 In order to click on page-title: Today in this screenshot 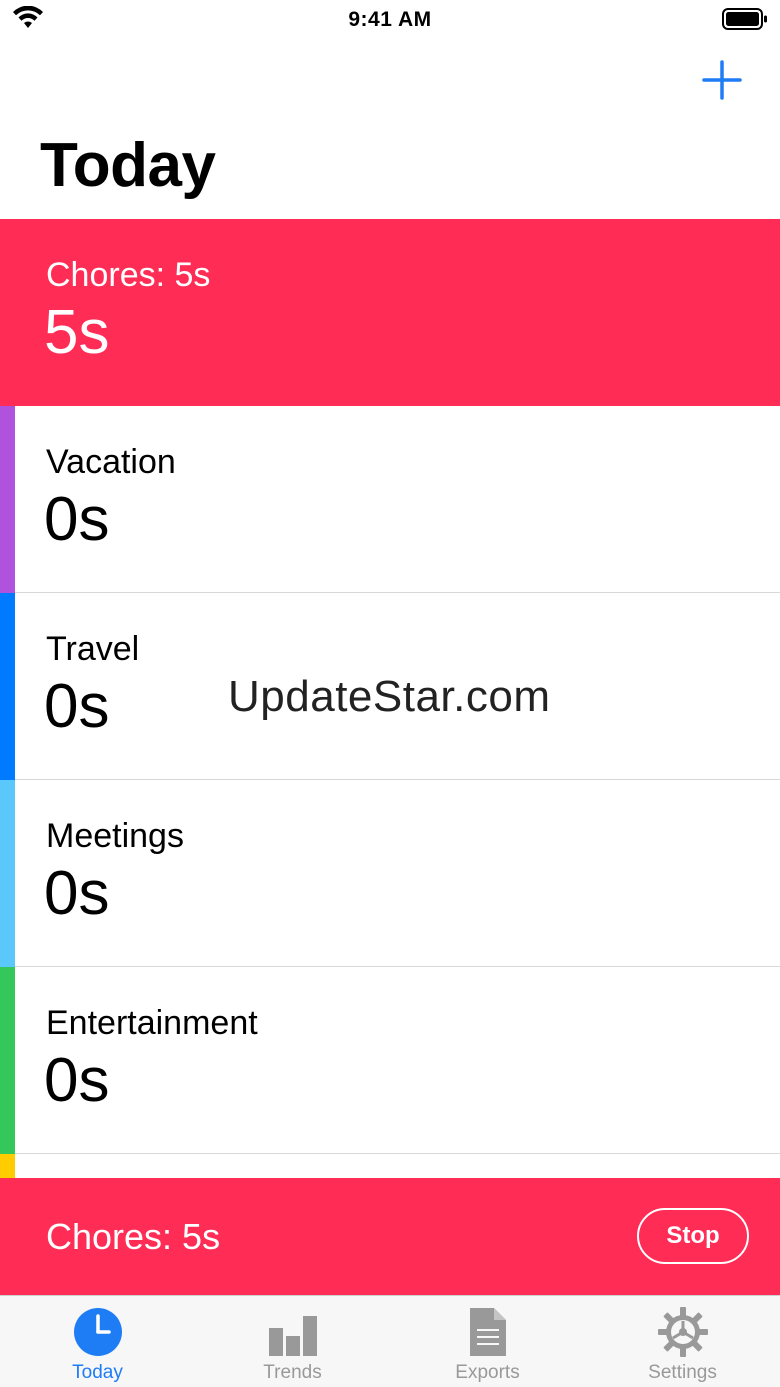, I will do `click(128, 165)`.